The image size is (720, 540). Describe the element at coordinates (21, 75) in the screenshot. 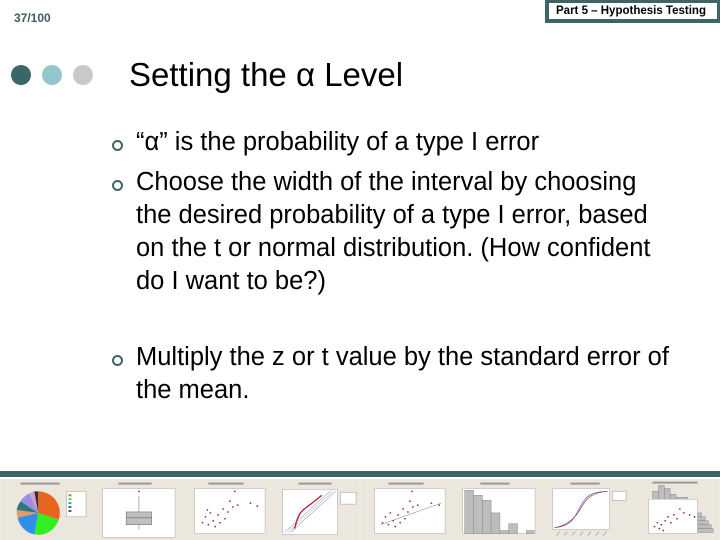

I see `decor-dot-dark` at that location.